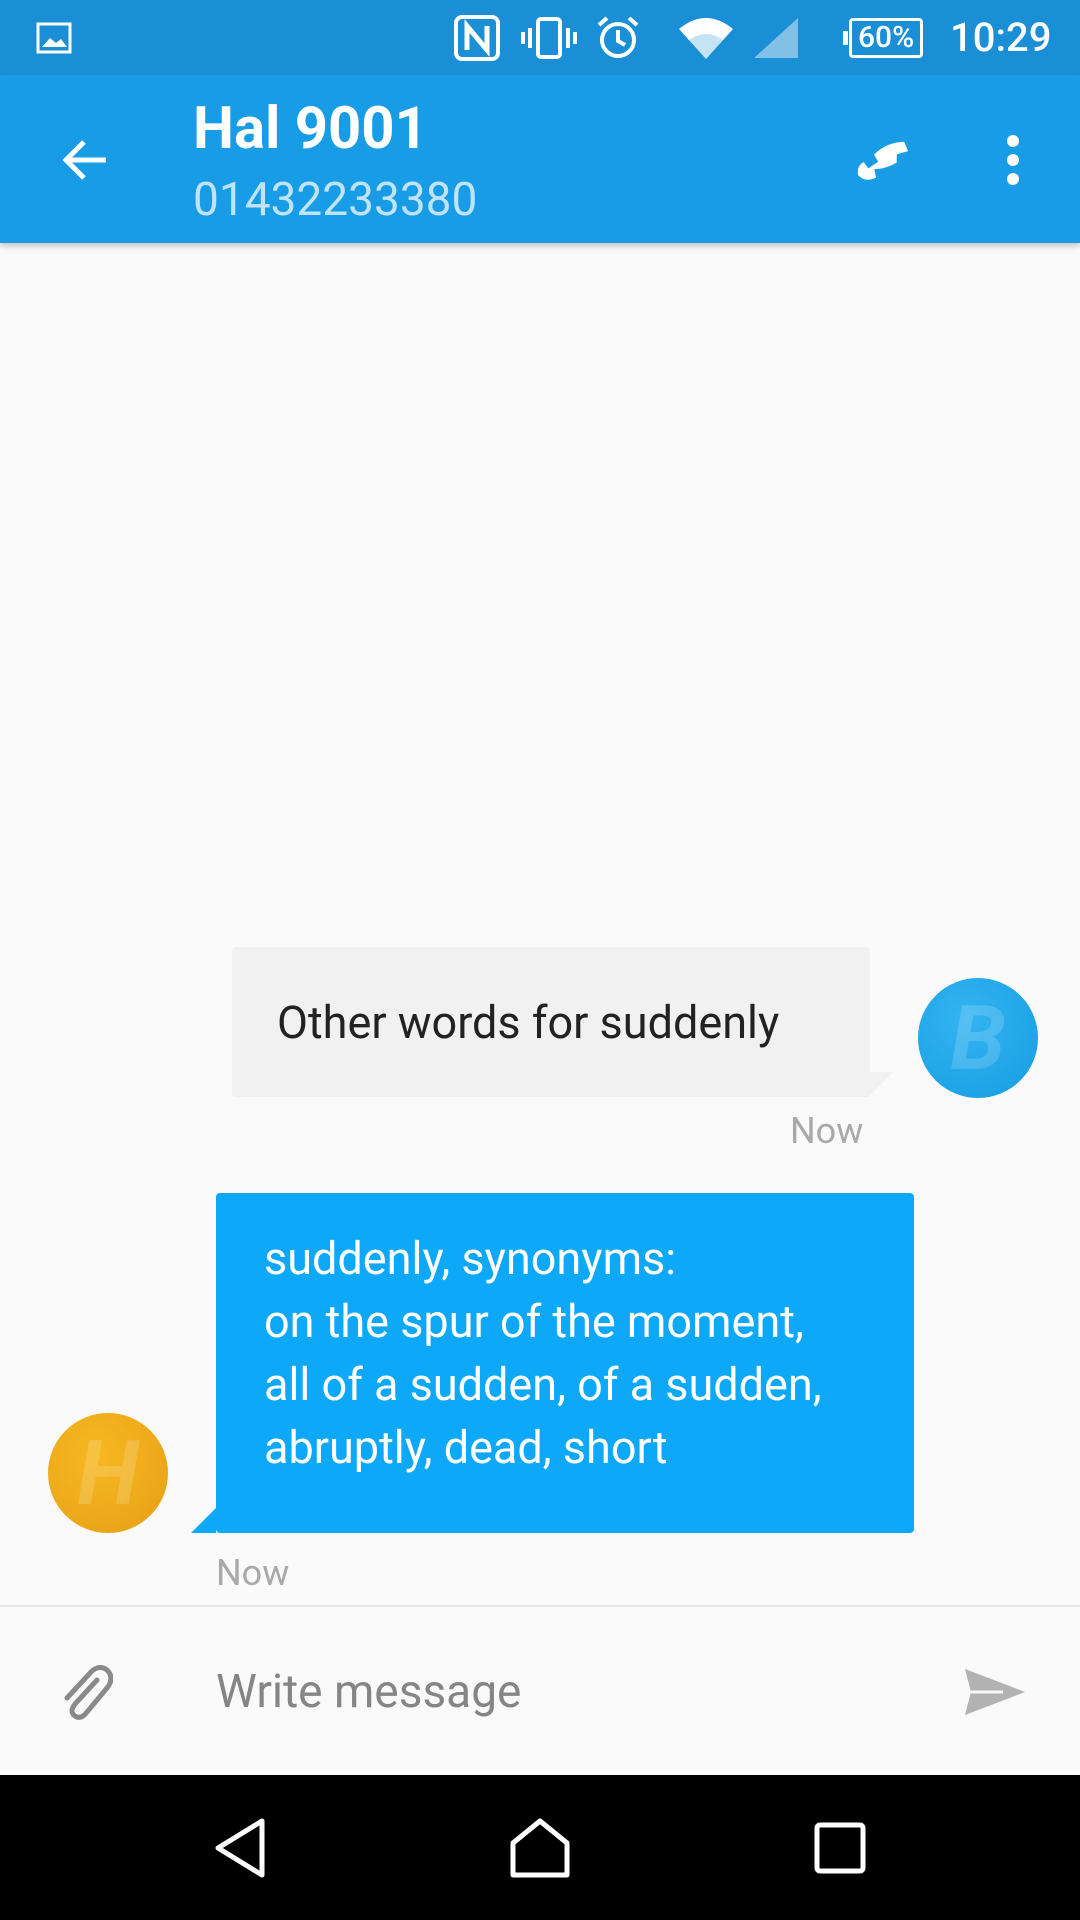  Describe the element at coordinates (534, 1321) in the screenshot. I see `message-line: on the spur of the moment,` at that location.